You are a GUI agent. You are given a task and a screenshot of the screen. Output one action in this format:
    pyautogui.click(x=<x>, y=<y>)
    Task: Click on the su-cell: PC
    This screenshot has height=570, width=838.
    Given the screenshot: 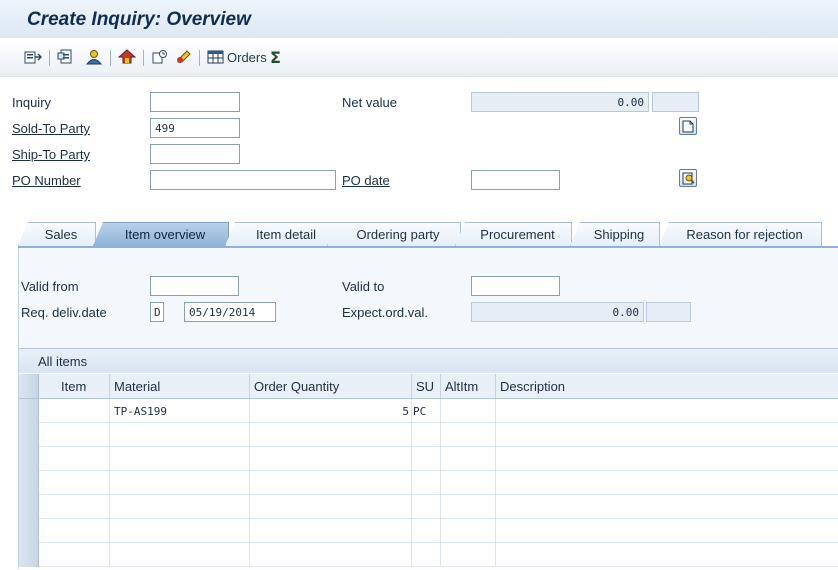 What is the action you would take?
    pyautogui.click(x=426, y=411)
    